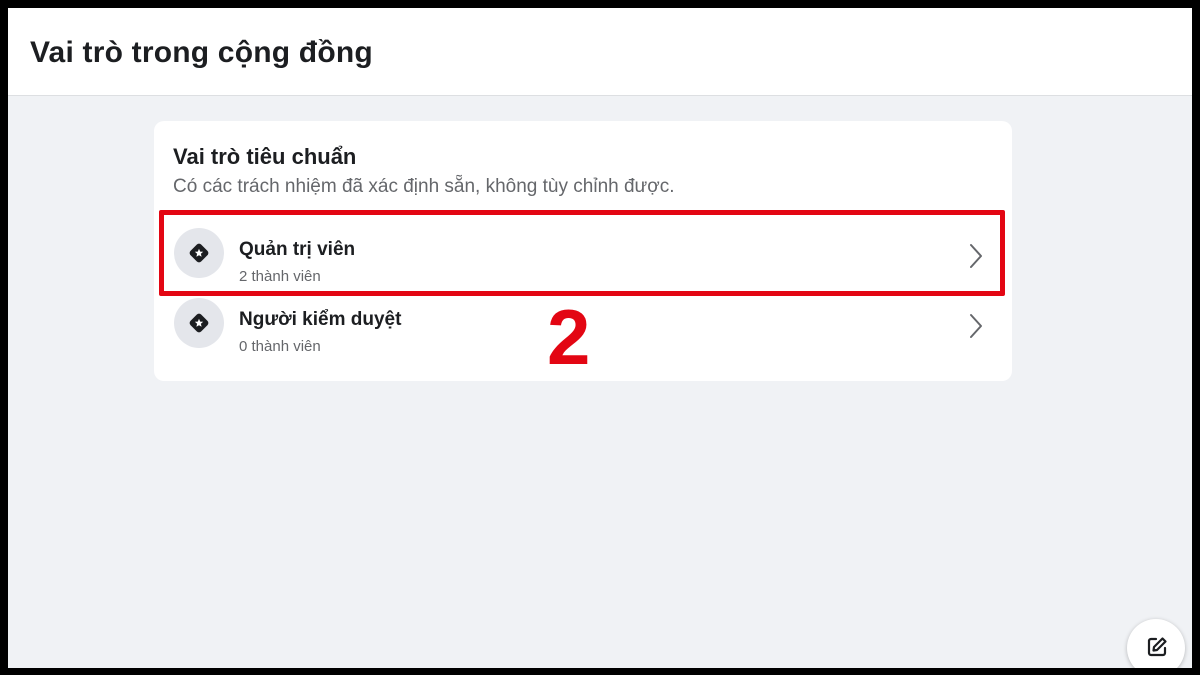  What do you see at coordinates (569, 337) in the screenshot?
I see `annotation-step-number: 2` at bounding box center [569, 337].